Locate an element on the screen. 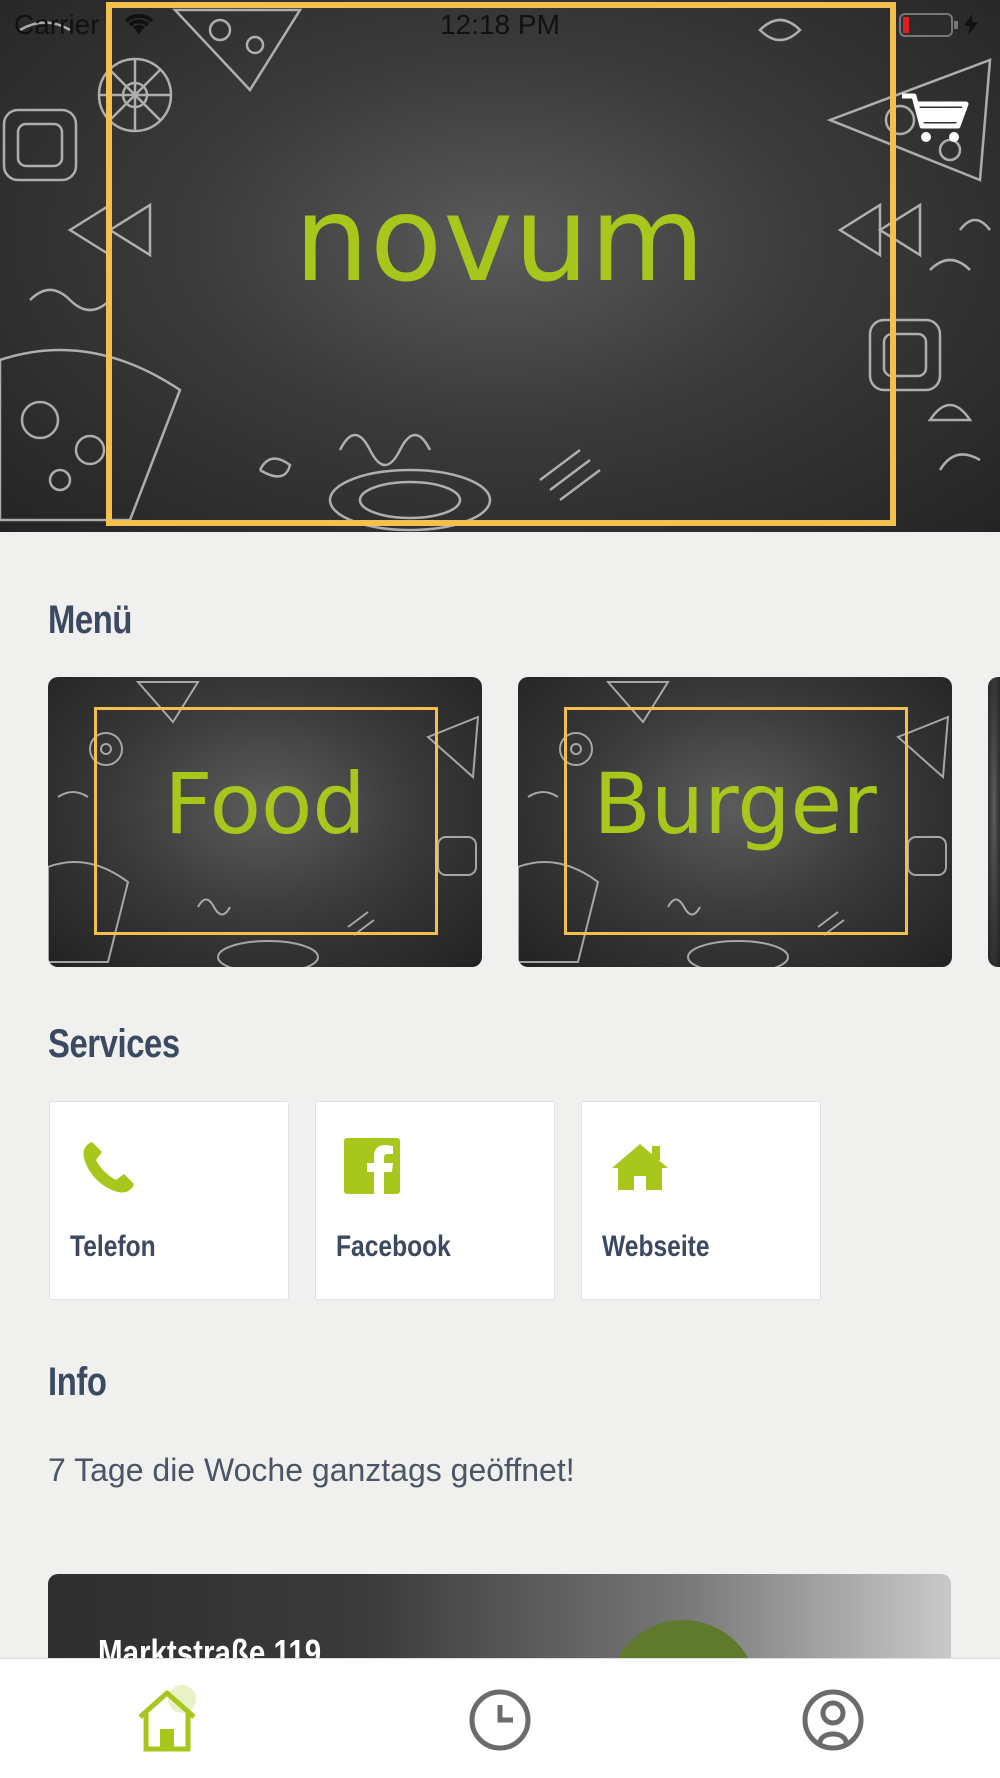  tab-history is located at coordinates (500, 1720).